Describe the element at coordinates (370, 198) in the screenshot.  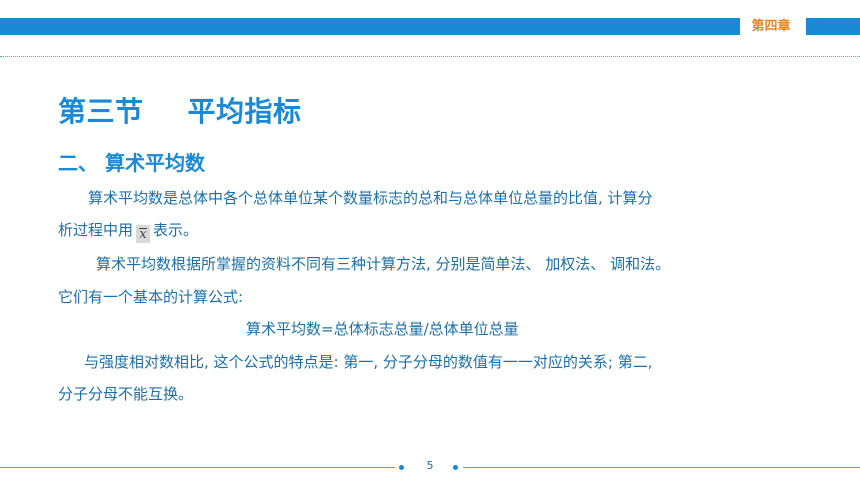
I see `paragraph-1-line-1: 算术平均数是总体中各个总体单位某个数量标志的总和与总体单位总量的比值, 计算分` at that location.